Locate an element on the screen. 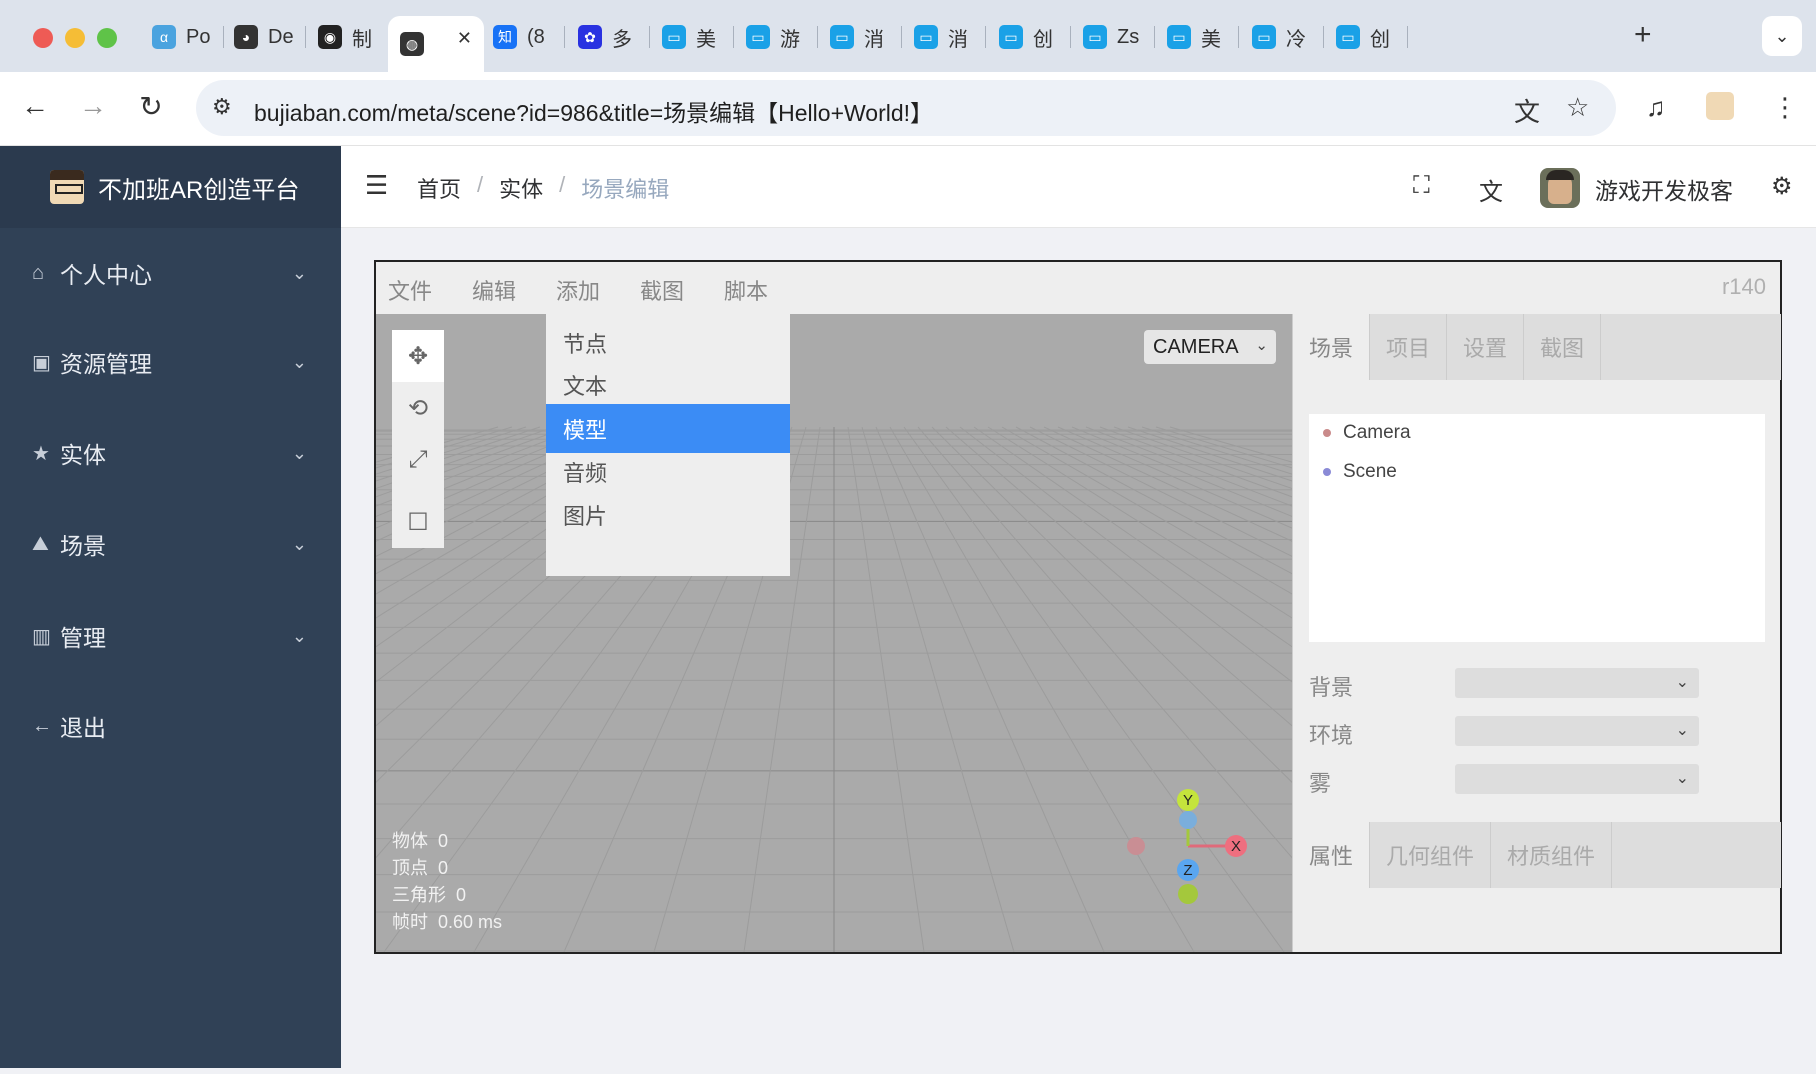 Image resolution: width=1816 pixels, height=1074 pixels. bookmark-star-icon: ☆ is located at coordinates (1577, 107).